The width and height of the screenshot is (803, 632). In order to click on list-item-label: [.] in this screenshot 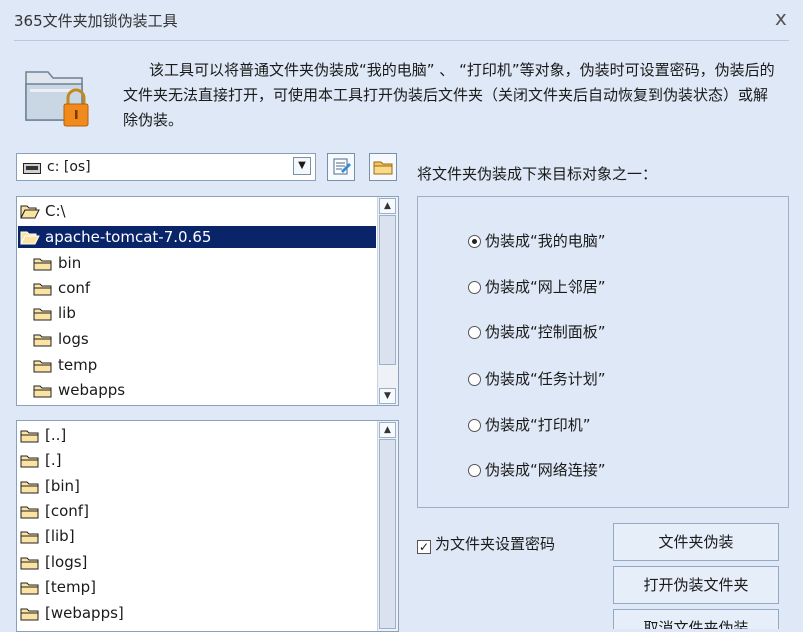, I will do `click(53, 460)`.